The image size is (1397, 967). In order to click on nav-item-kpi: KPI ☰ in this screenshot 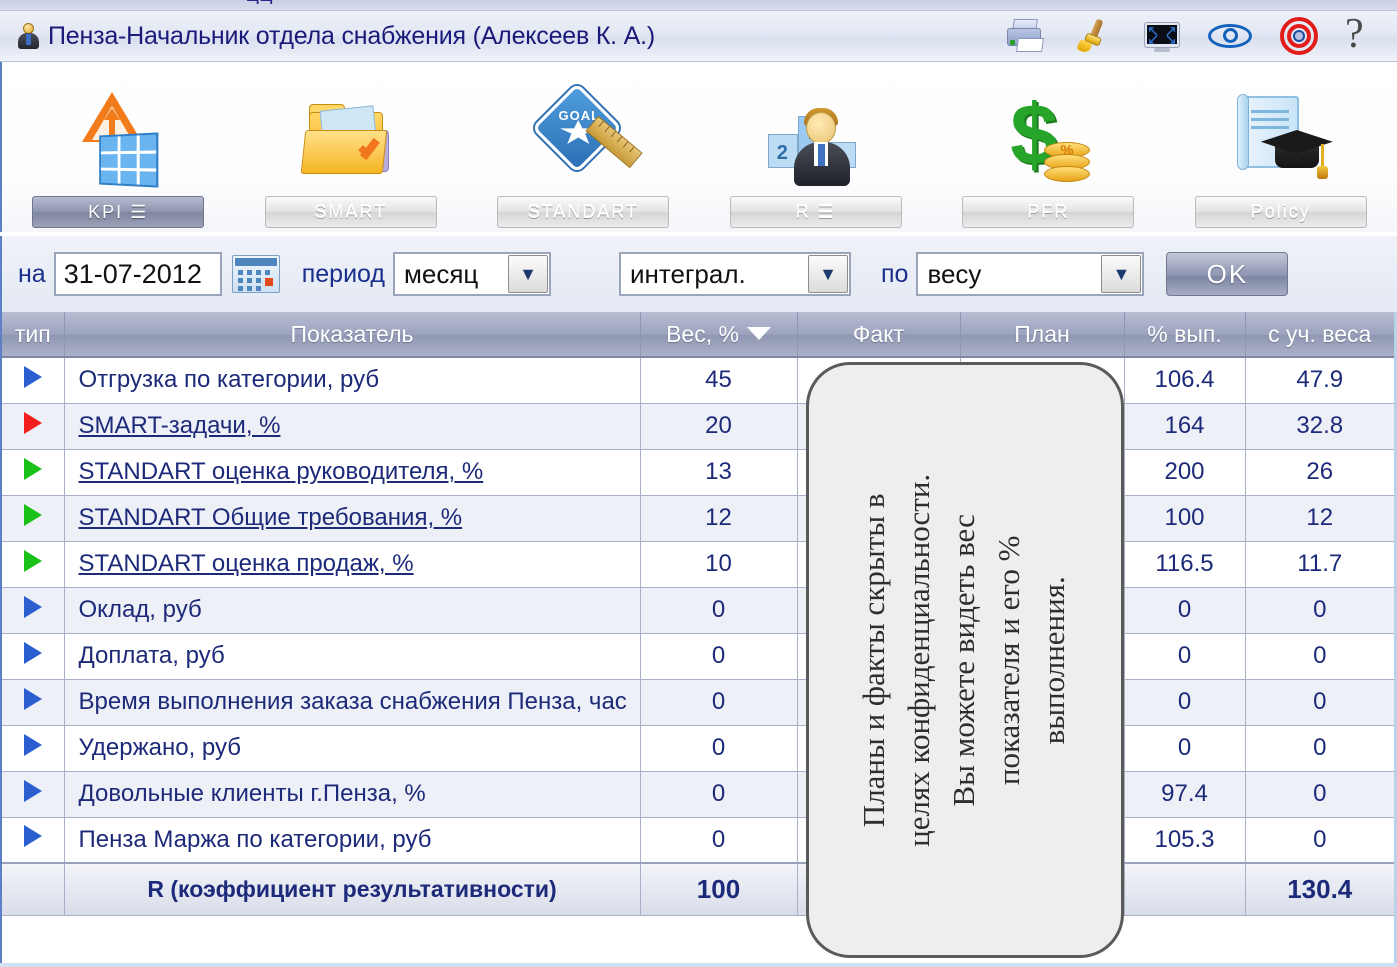, I will do `click(118, 147)`.